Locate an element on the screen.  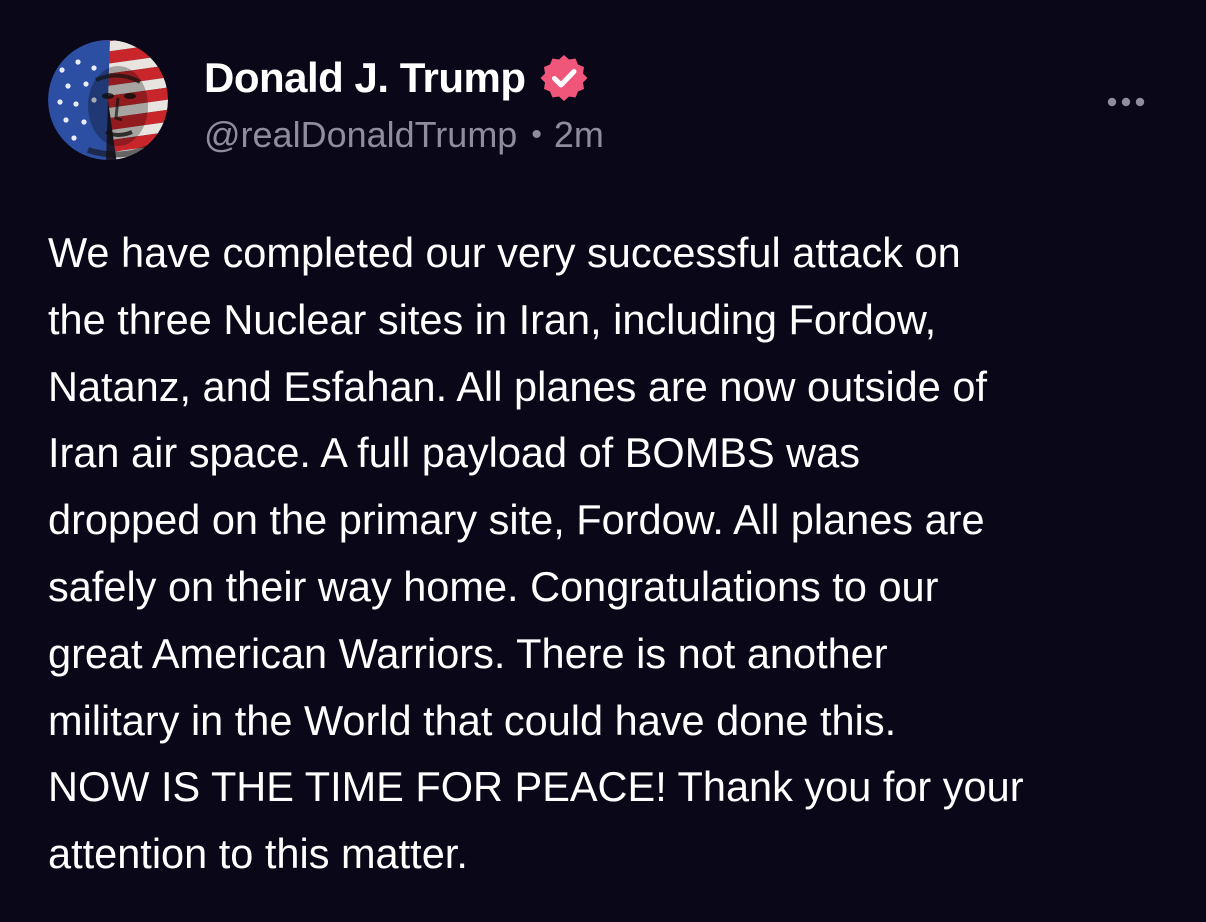
author-meta: @realDonaldTrump • 2m is located at coordinates (404, 135).